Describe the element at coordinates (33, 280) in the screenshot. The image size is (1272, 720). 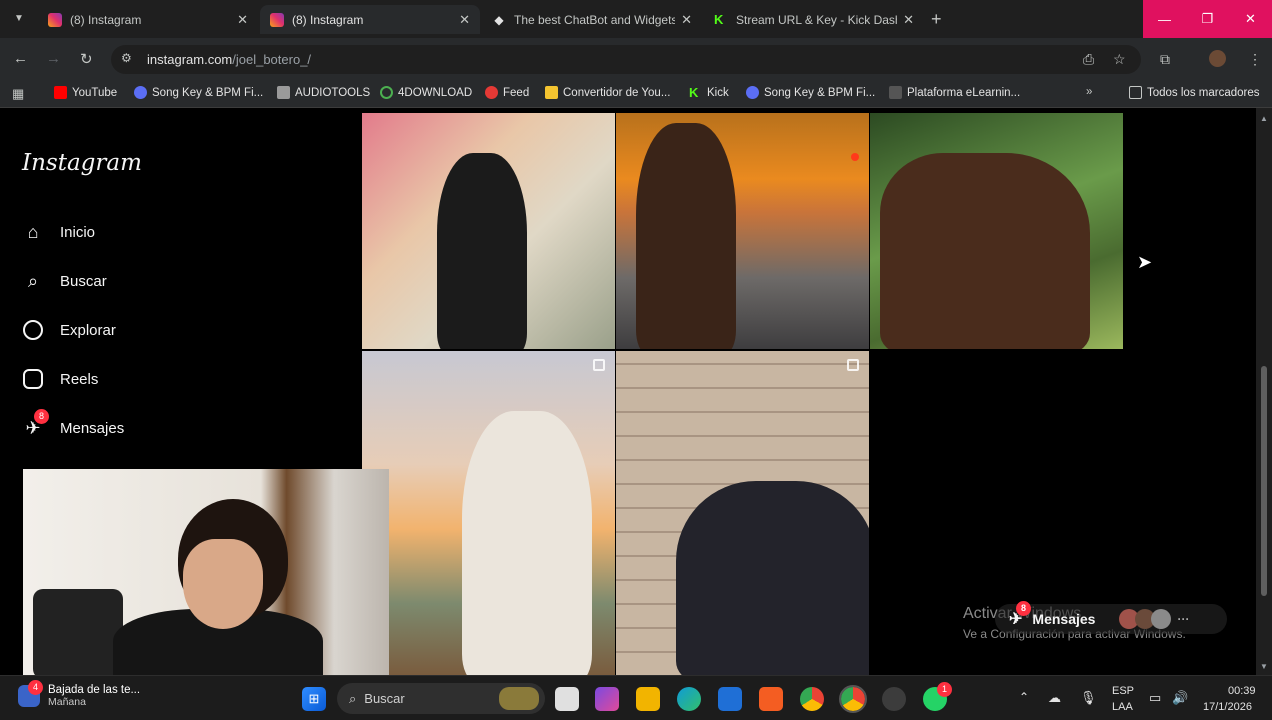
I see `search-icon: ⌕` at that location.